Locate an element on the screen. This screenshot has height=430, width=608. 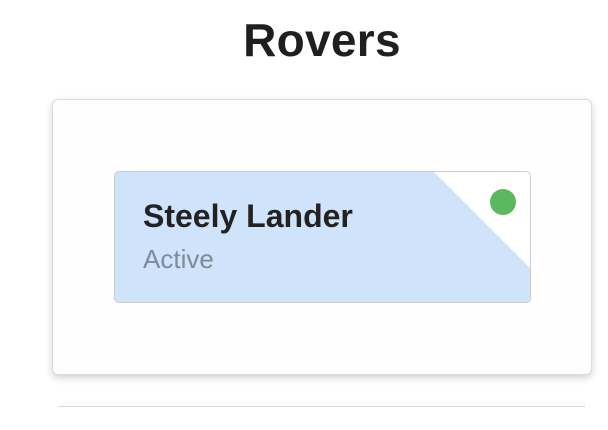
rover-status: Active is located at coordinates (178, 259).